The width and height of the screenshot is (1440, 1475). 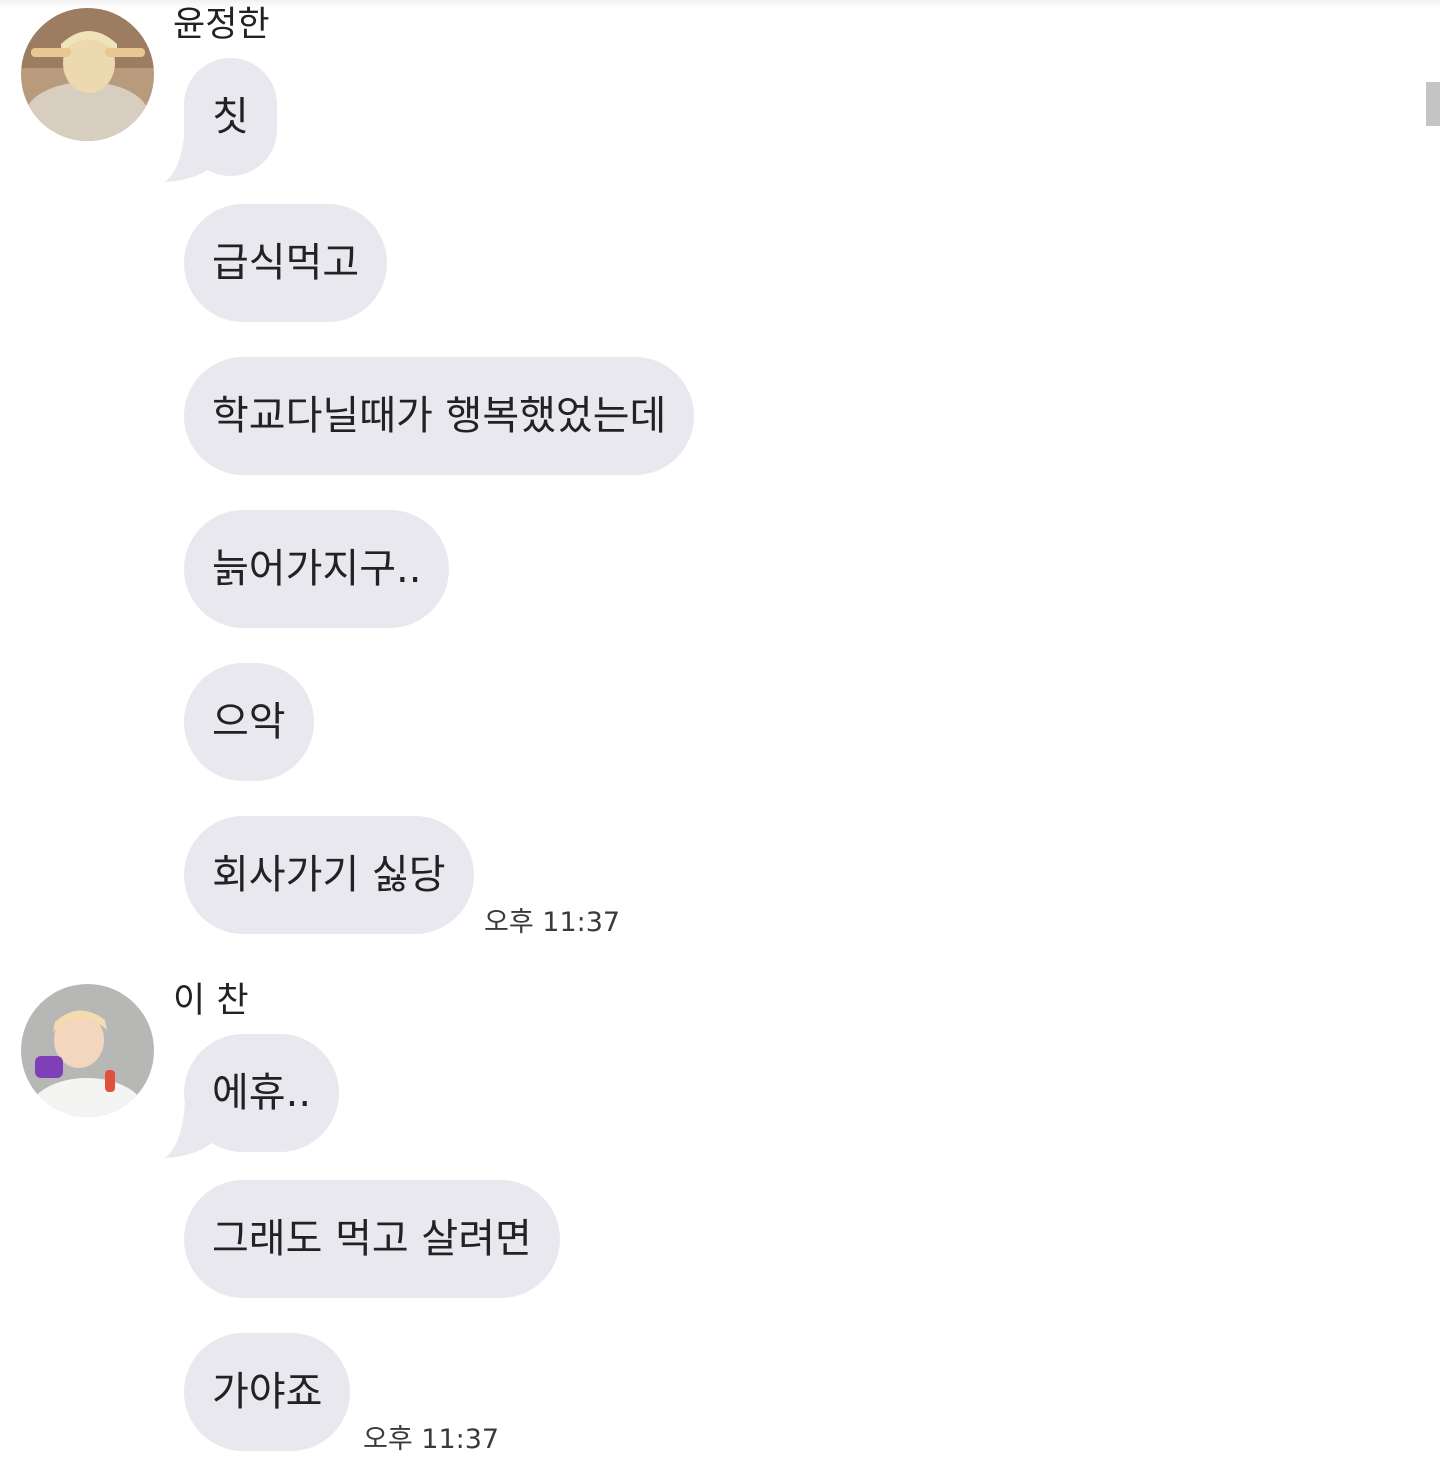 I want to click on message-bubble: 급식먹고, so click(x=286, y=263).